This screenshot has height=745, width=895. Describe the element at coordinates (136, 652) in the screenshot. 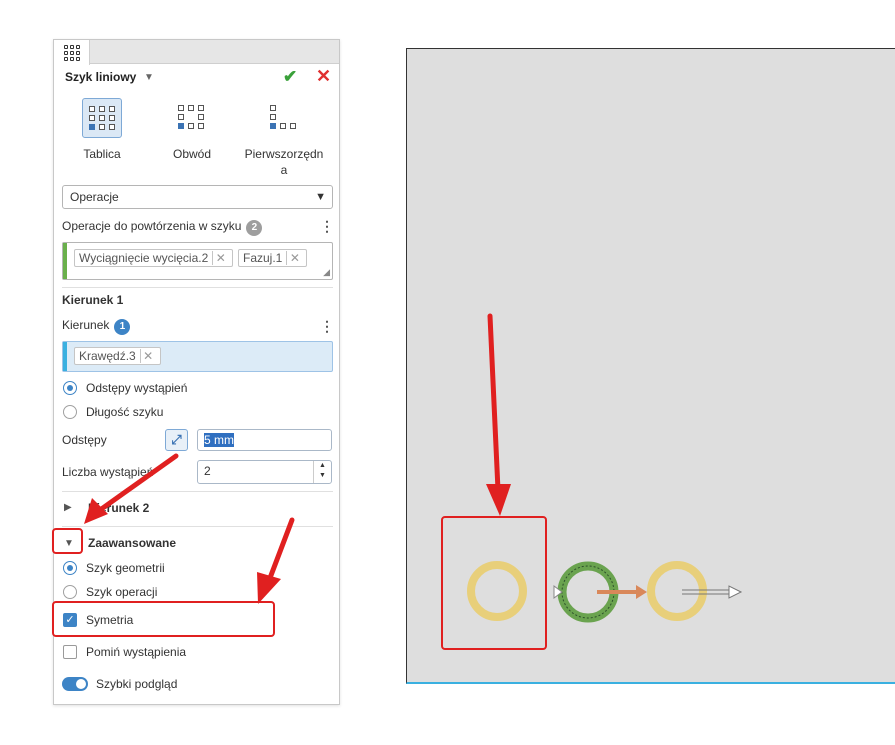

I see `skip-instances-label: Pomiń wystąpienia` at that location.